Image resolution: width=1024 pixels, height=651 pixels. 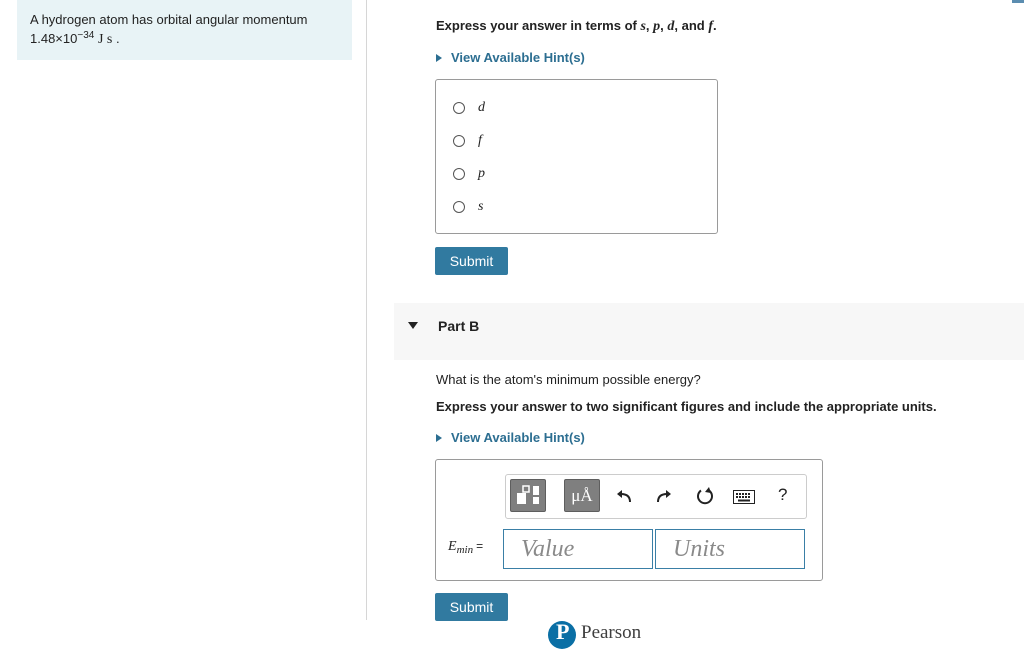 I want to click on pearson-logo: P Pearson, so click(x=603, y=636).